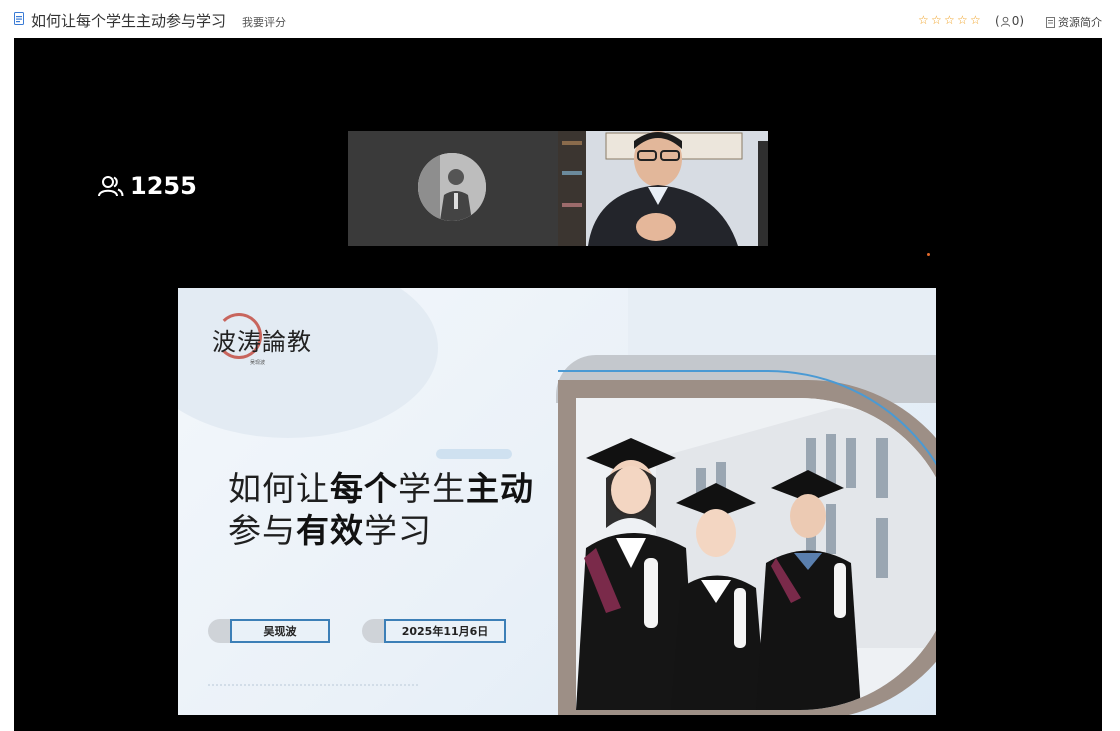  I want to click on rating-stars: ☆ ☆ ☆ ☆ ☆, so click(949, 20).